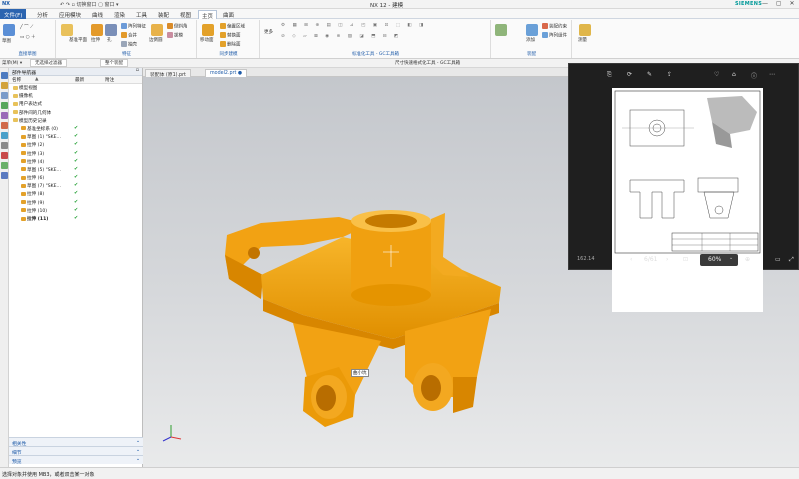  Describe the element at coordinates (734, 74) in the screenshot. I see `pin-icon: ⌂` at that location.